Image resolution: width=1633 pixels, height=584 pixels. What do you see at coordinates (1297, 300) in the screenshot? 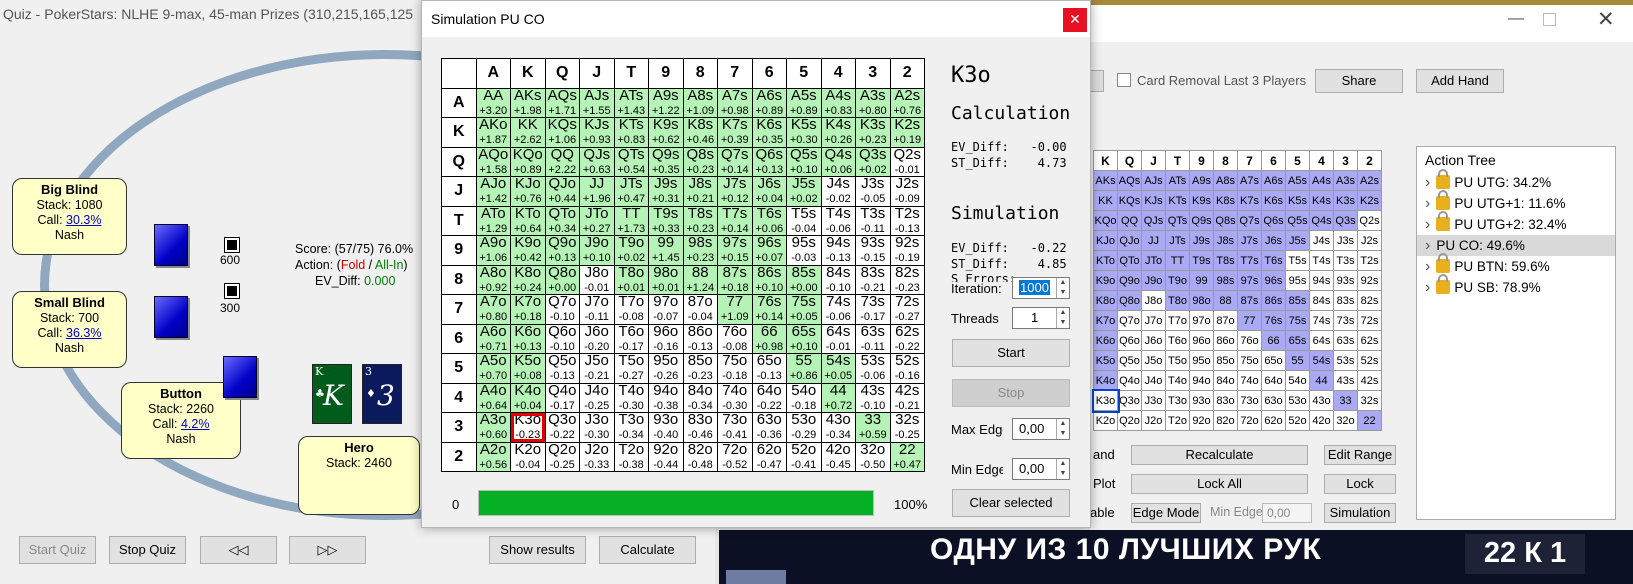
I see `range-cell: 85s` at bounding box center [1297, 300].